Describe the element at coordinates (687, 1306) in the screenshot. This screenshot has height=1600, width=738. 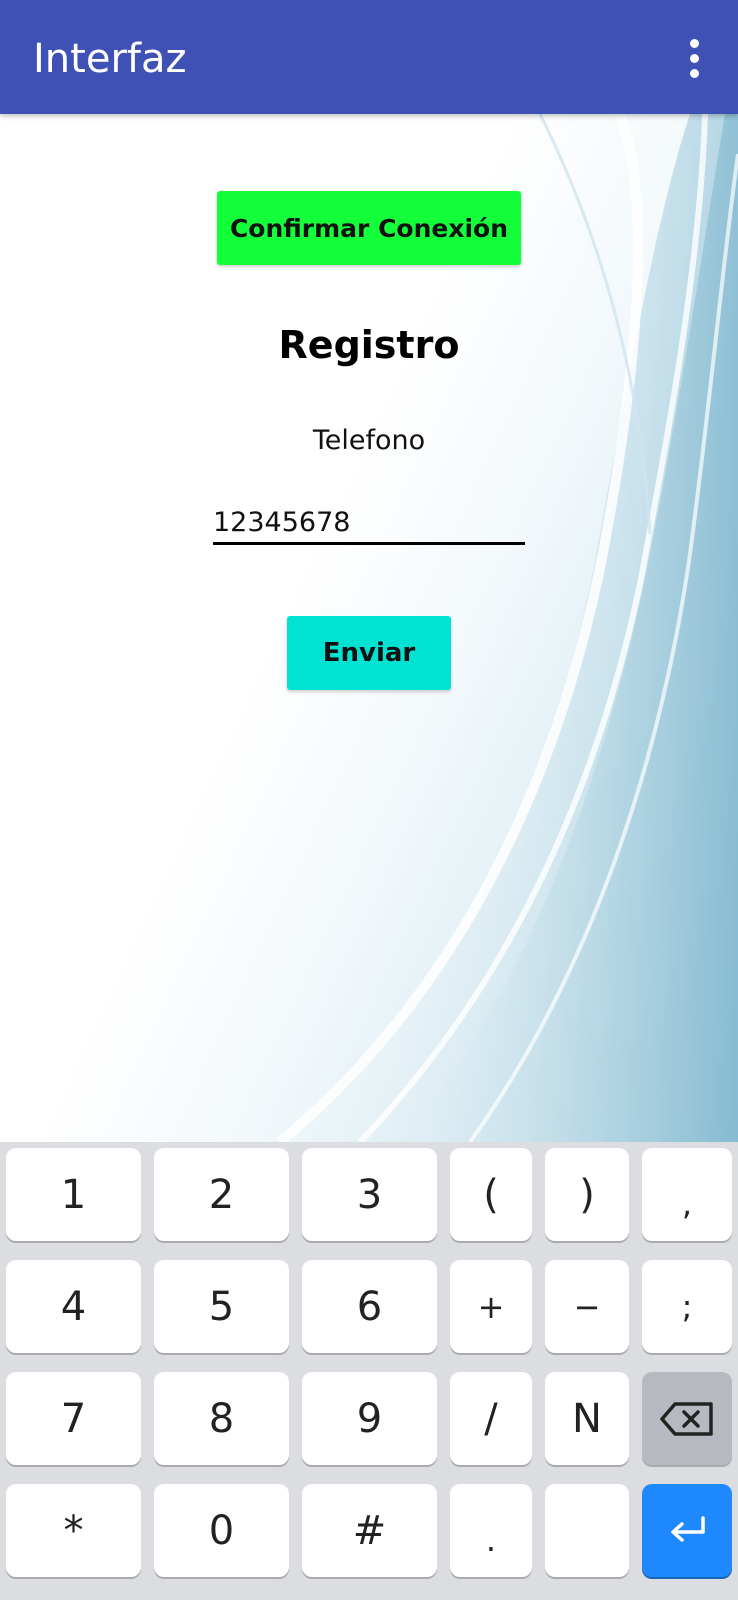
I see `key-semicolon: ;` at that location.